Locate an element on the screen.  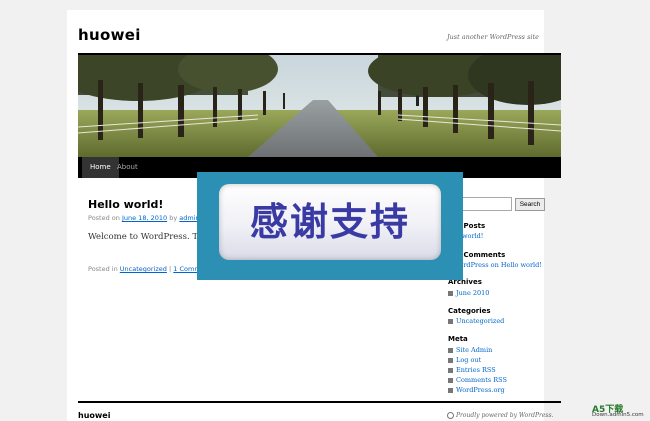
site-description: Just another WordPress site is located at coordinates (493, 37).